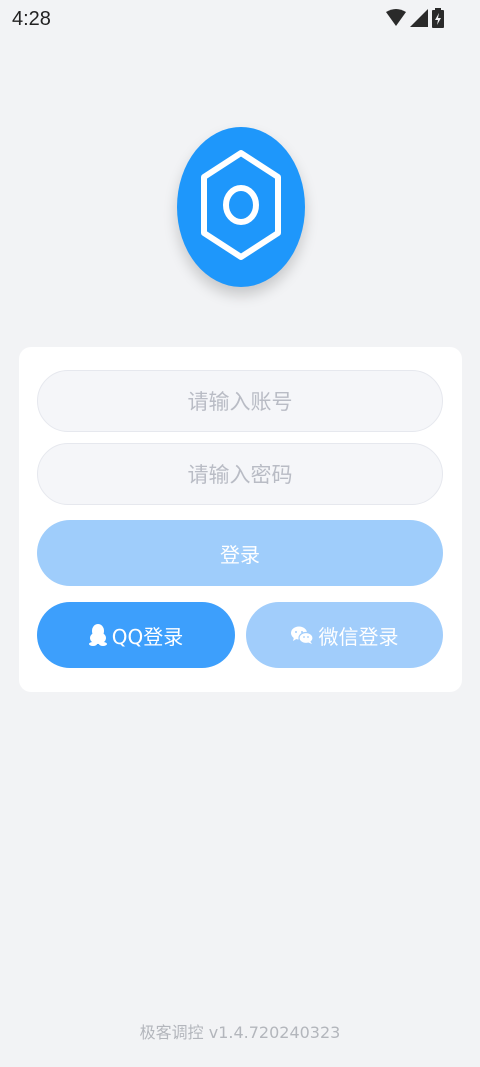  What do you see at coordinates (438, 18) in the screenshot?
I see `battery-charging-icon` at bounding box center [438, 18].